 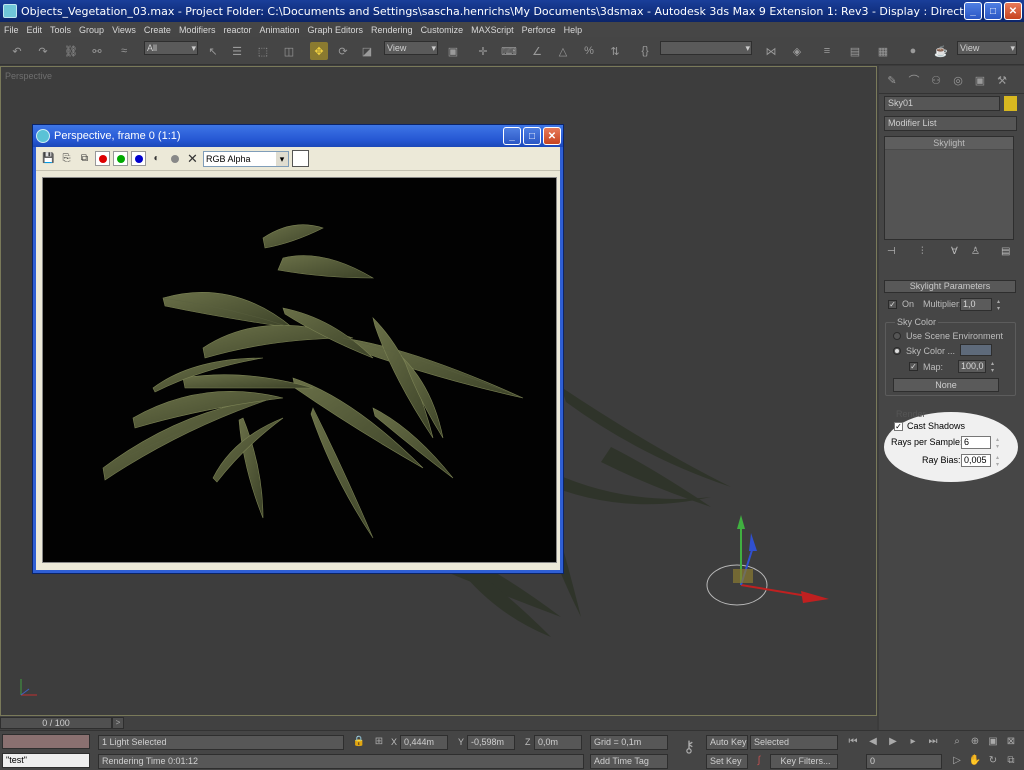 What do you see at coordinates (893, 742) in the screenshot?
I see `play-icon: ▶` at bounding box center [893, 742].